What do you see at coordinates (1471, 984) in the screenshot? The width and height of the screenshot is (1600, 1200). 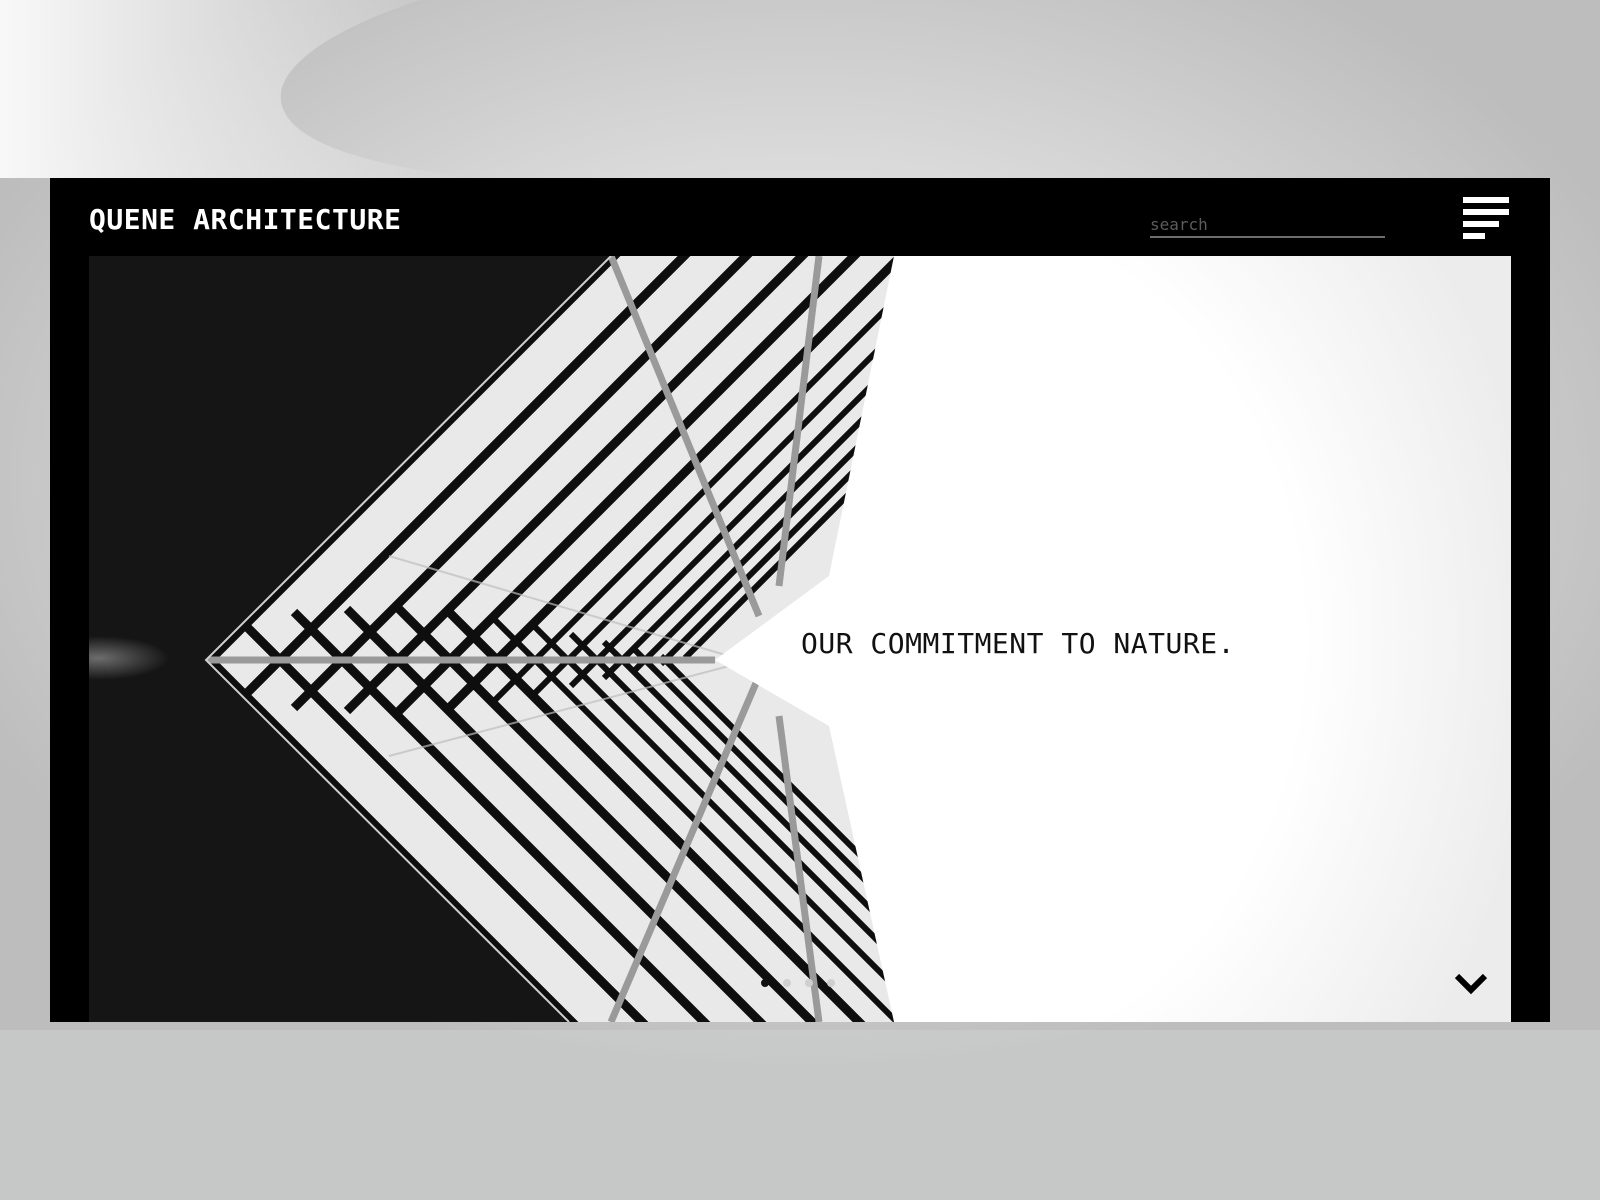 I see `chevron-down-icon` at bounding box center [1471, 984].